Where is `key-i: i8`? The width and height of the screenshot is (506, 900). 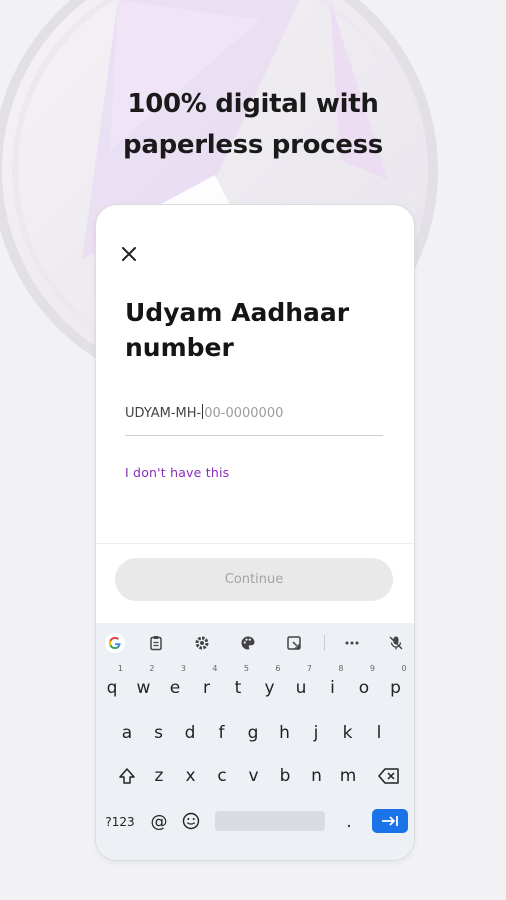 key-i: i8 is located at coordinates (333, 684).